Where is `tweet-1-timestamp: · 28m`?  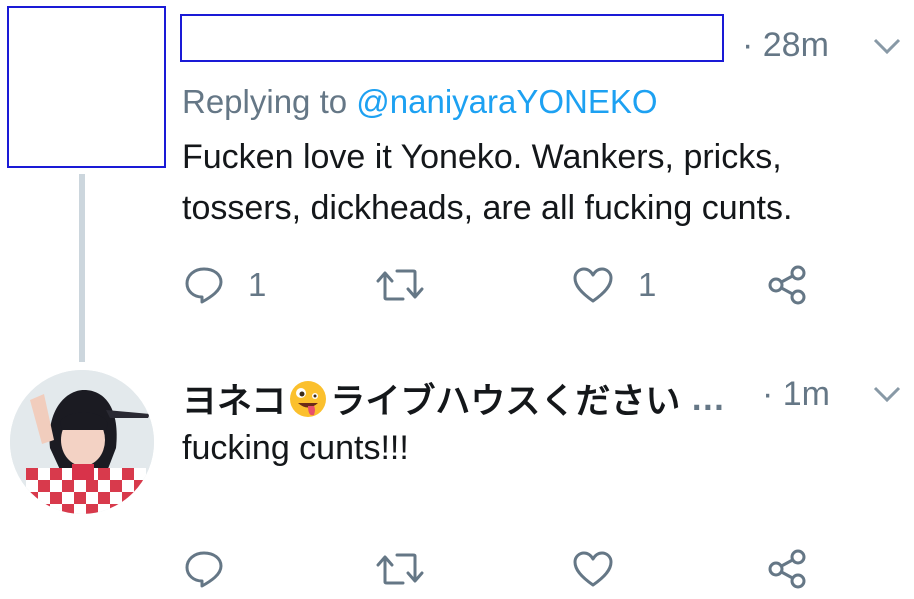
tweet-1-timestamp: · 28m is located at coordinates (785, 45).